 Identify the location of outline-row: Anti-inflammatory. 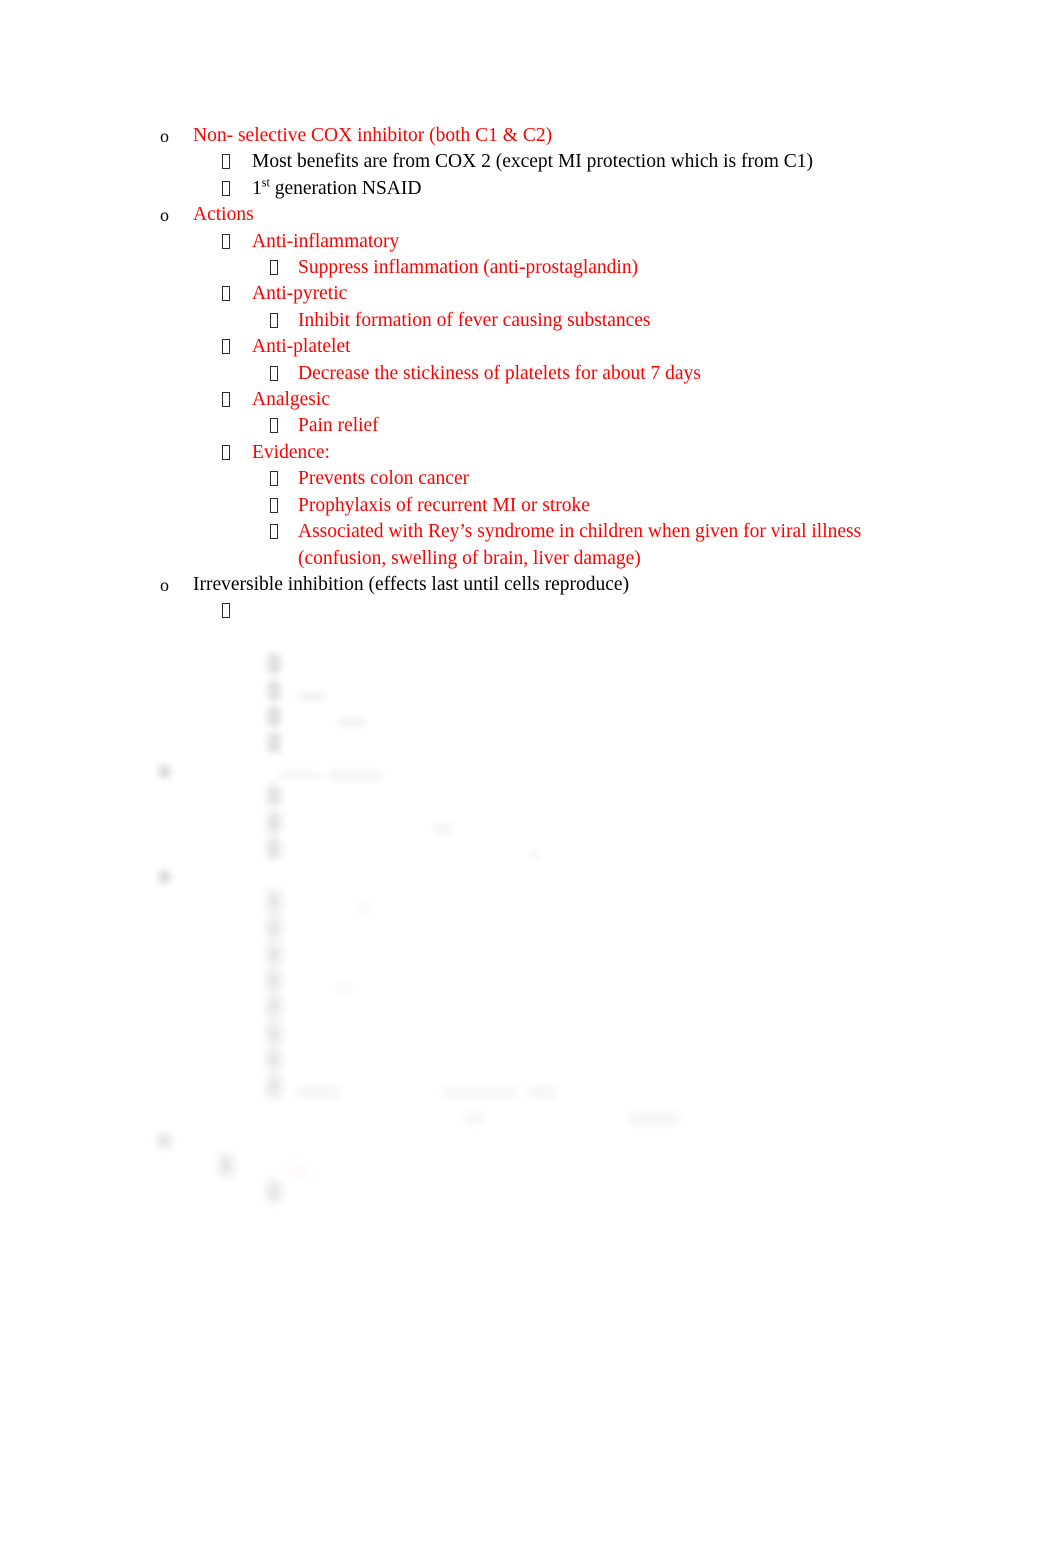
(540, 242).